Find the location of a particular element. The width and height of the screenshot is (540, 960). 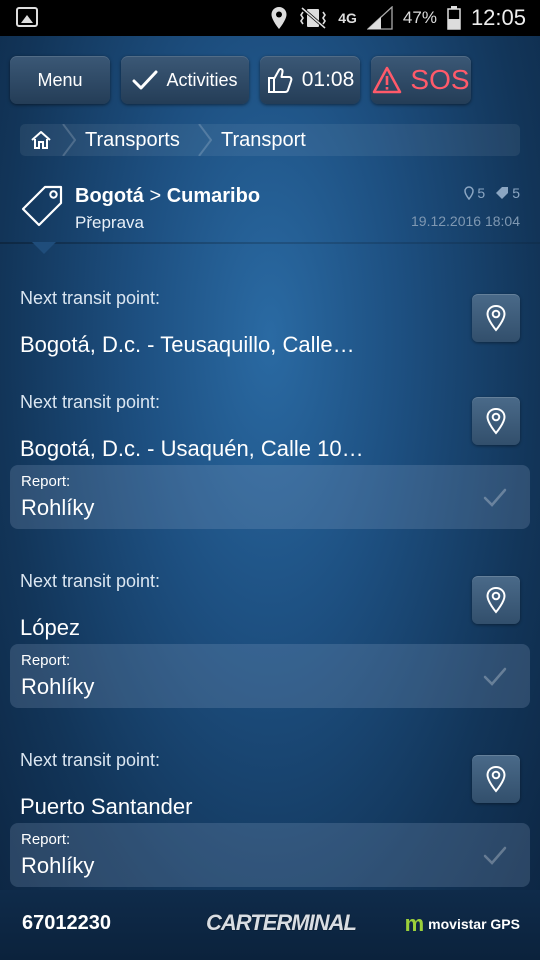

activities-button-label: Activities is located at coordinates (202, 79).